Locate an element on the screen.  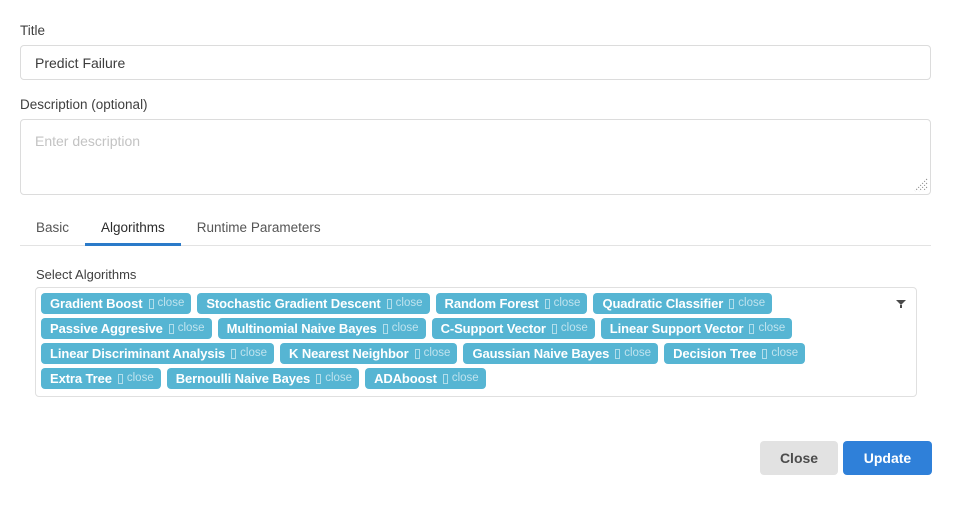
tab-runtime-parameters: Runtime Parameters is located at coordinates (259, 230).